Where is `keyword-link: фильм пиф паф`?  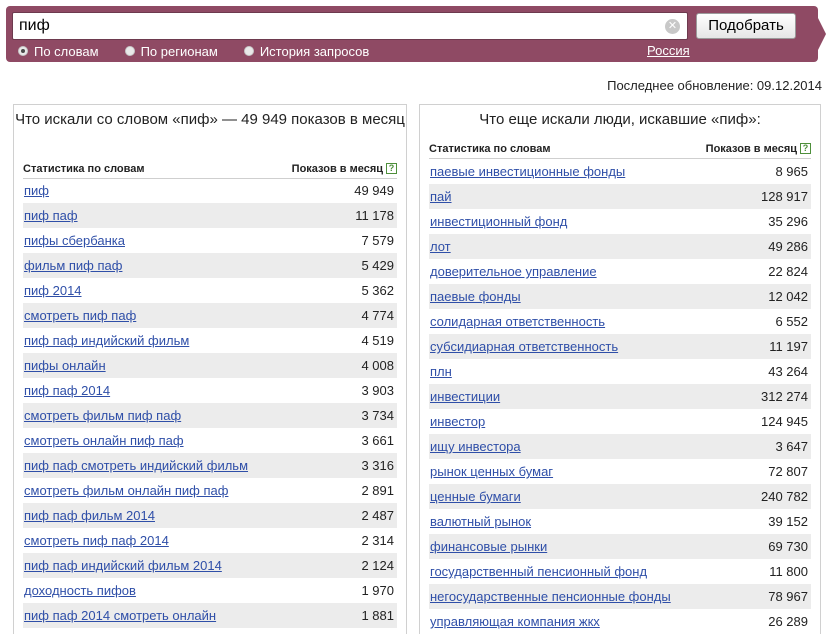 keyword-link: фильм пиф паф is located at coordinates (73, 265).